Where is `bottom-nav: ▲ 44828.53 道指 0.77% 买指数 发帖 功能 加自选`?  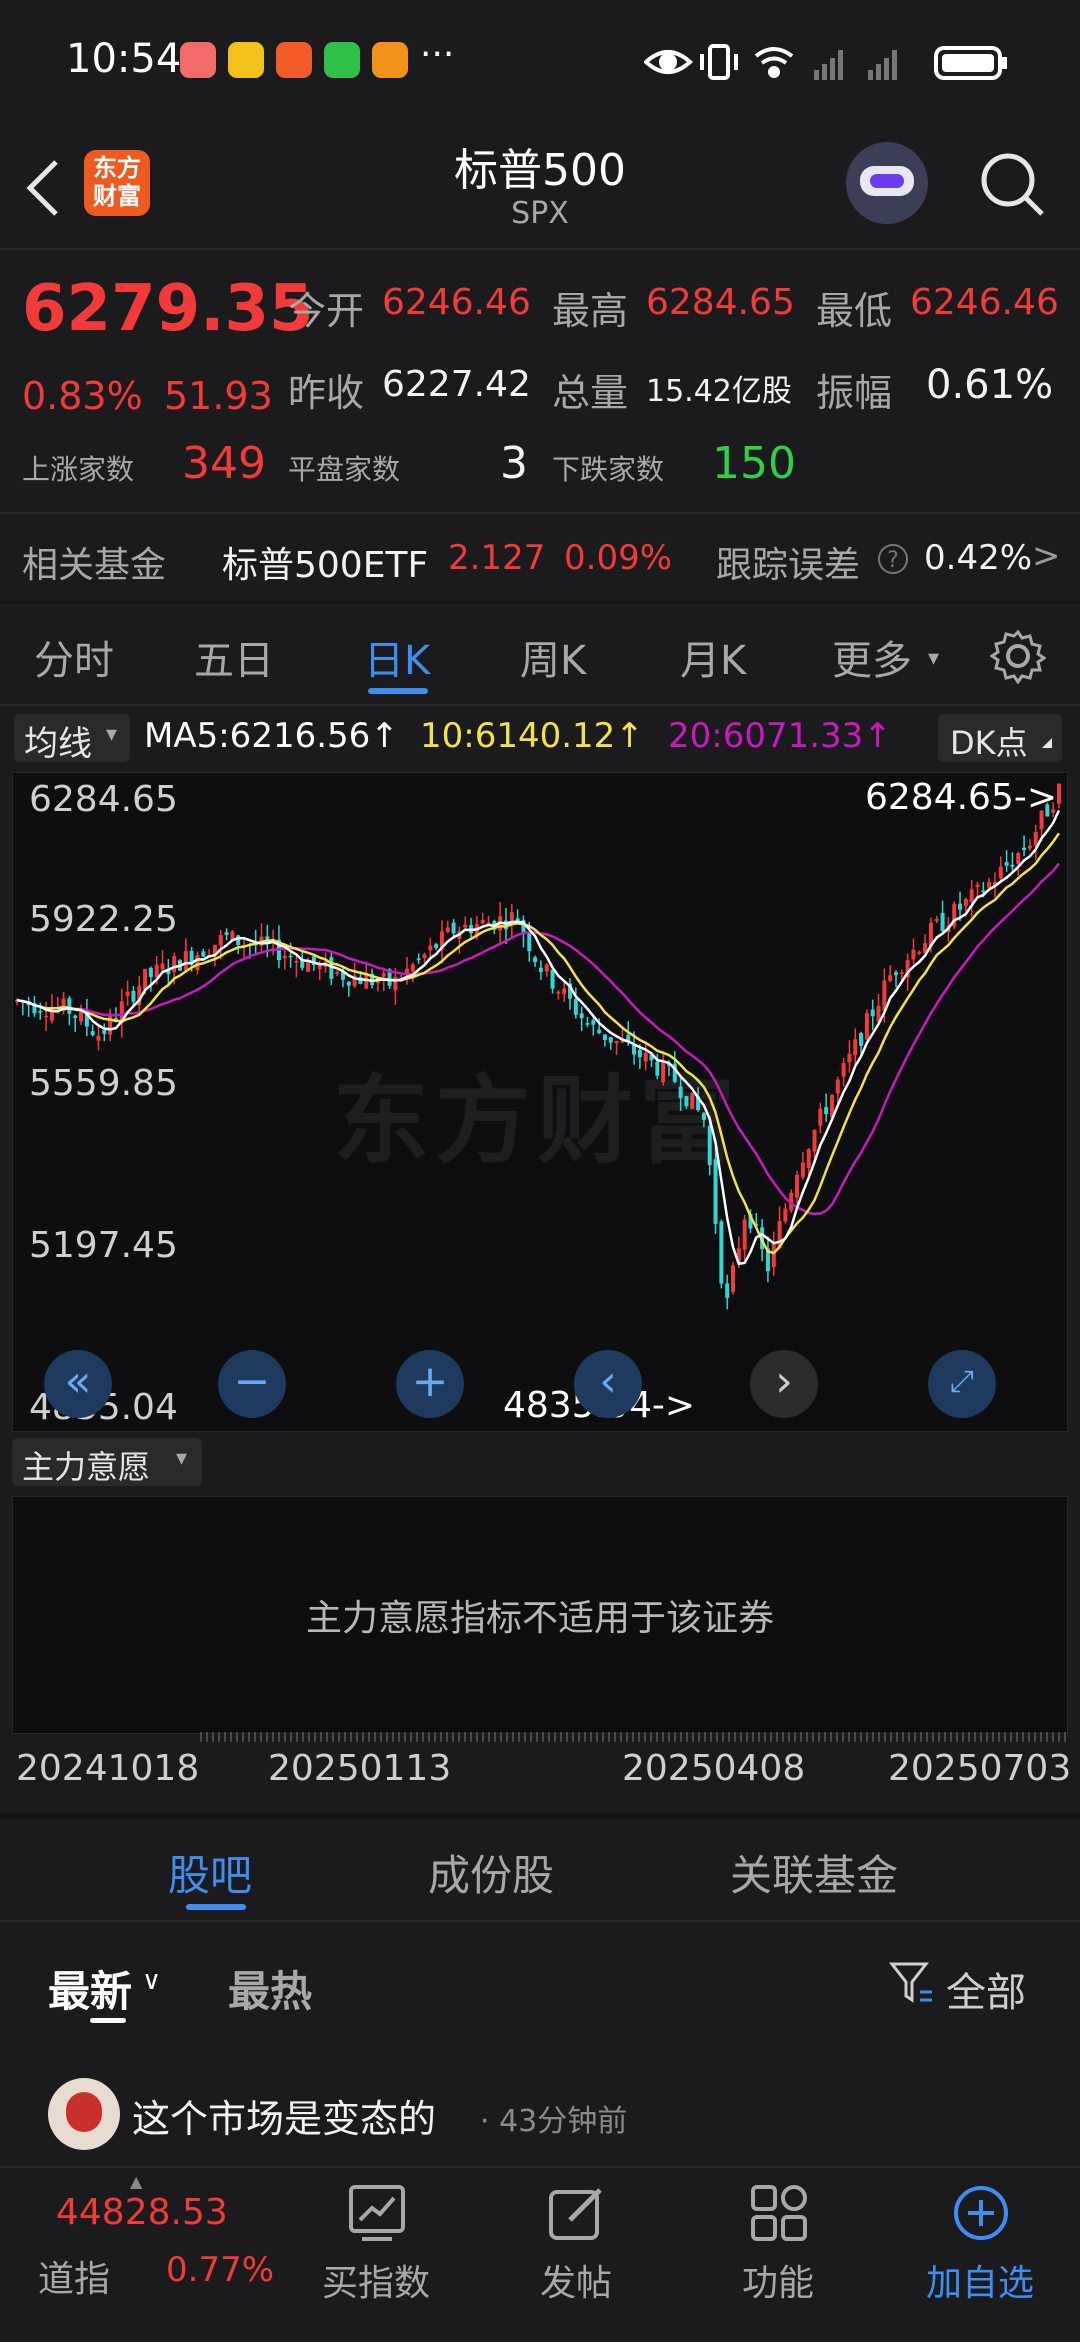
bottom-nav: ▲ 44828.53 道指 0.77% 买指数 发帖 功能 加自选 is located at coordinates (540, 2254).